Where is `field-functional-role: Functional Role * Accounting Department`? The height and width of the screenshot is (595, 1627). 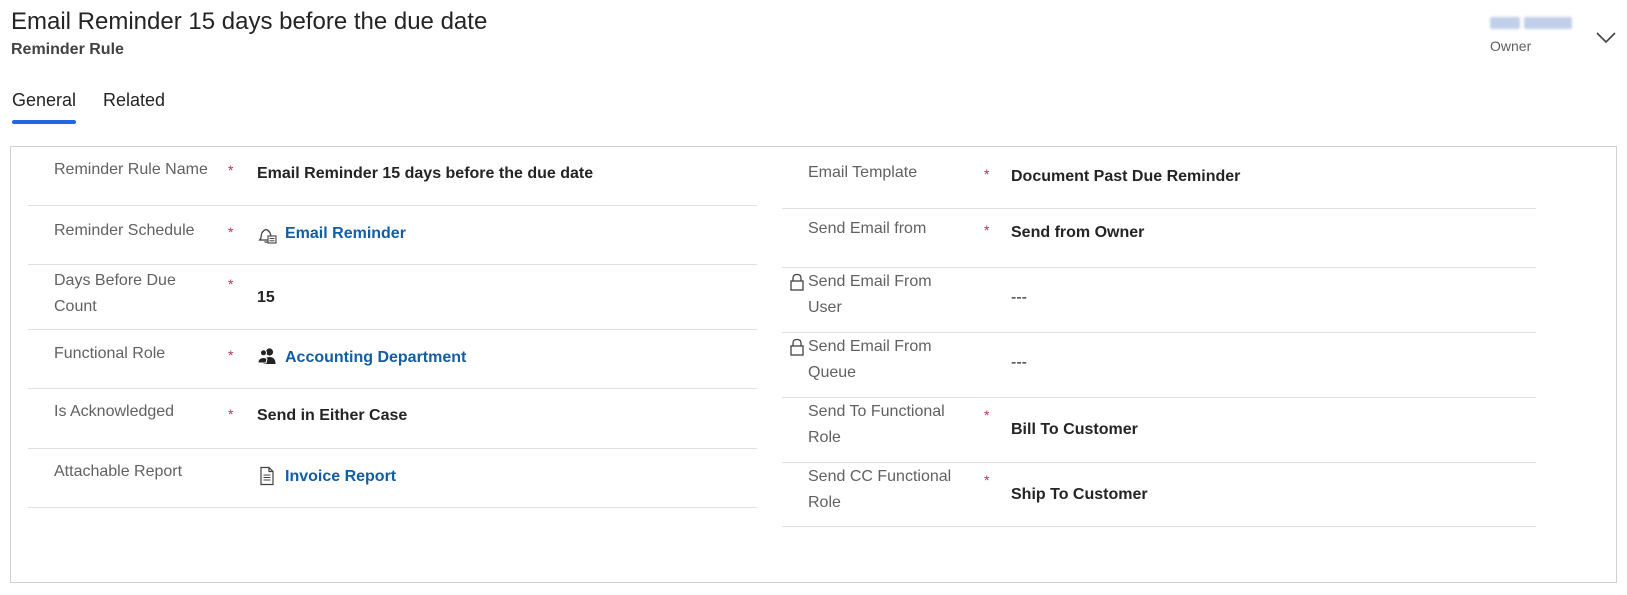 field-functional-role: Functional Role * Accounting Department is located at coordinates (392, 359).